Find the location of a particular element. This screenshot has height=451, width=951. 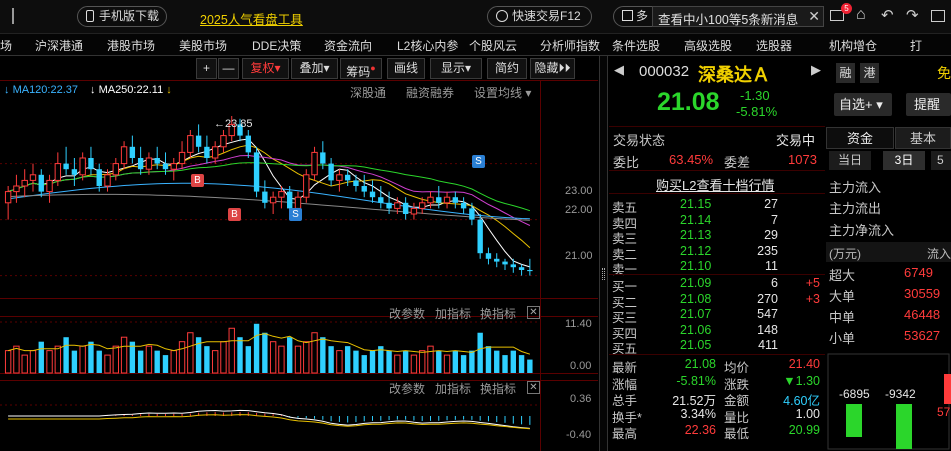

inflow-header: 流入 is located at coordinates (939, 254).